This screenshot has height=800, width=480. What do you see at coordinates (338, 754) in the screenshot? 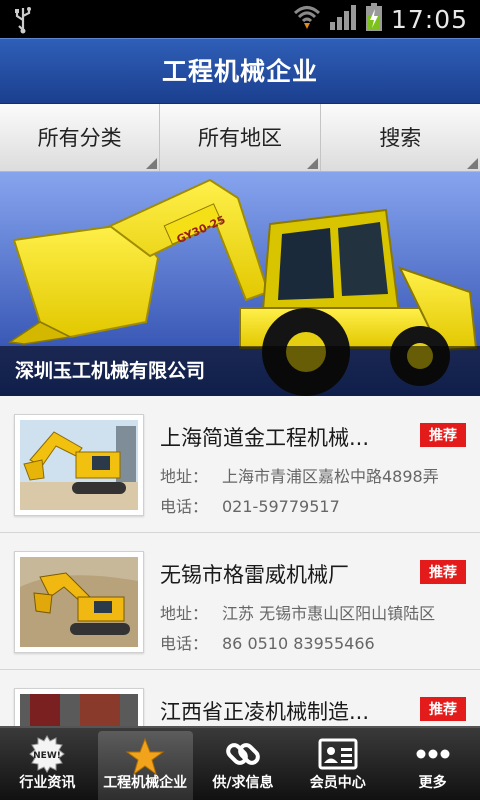
I see `member-card-icon` at bounding box center [338, 754].